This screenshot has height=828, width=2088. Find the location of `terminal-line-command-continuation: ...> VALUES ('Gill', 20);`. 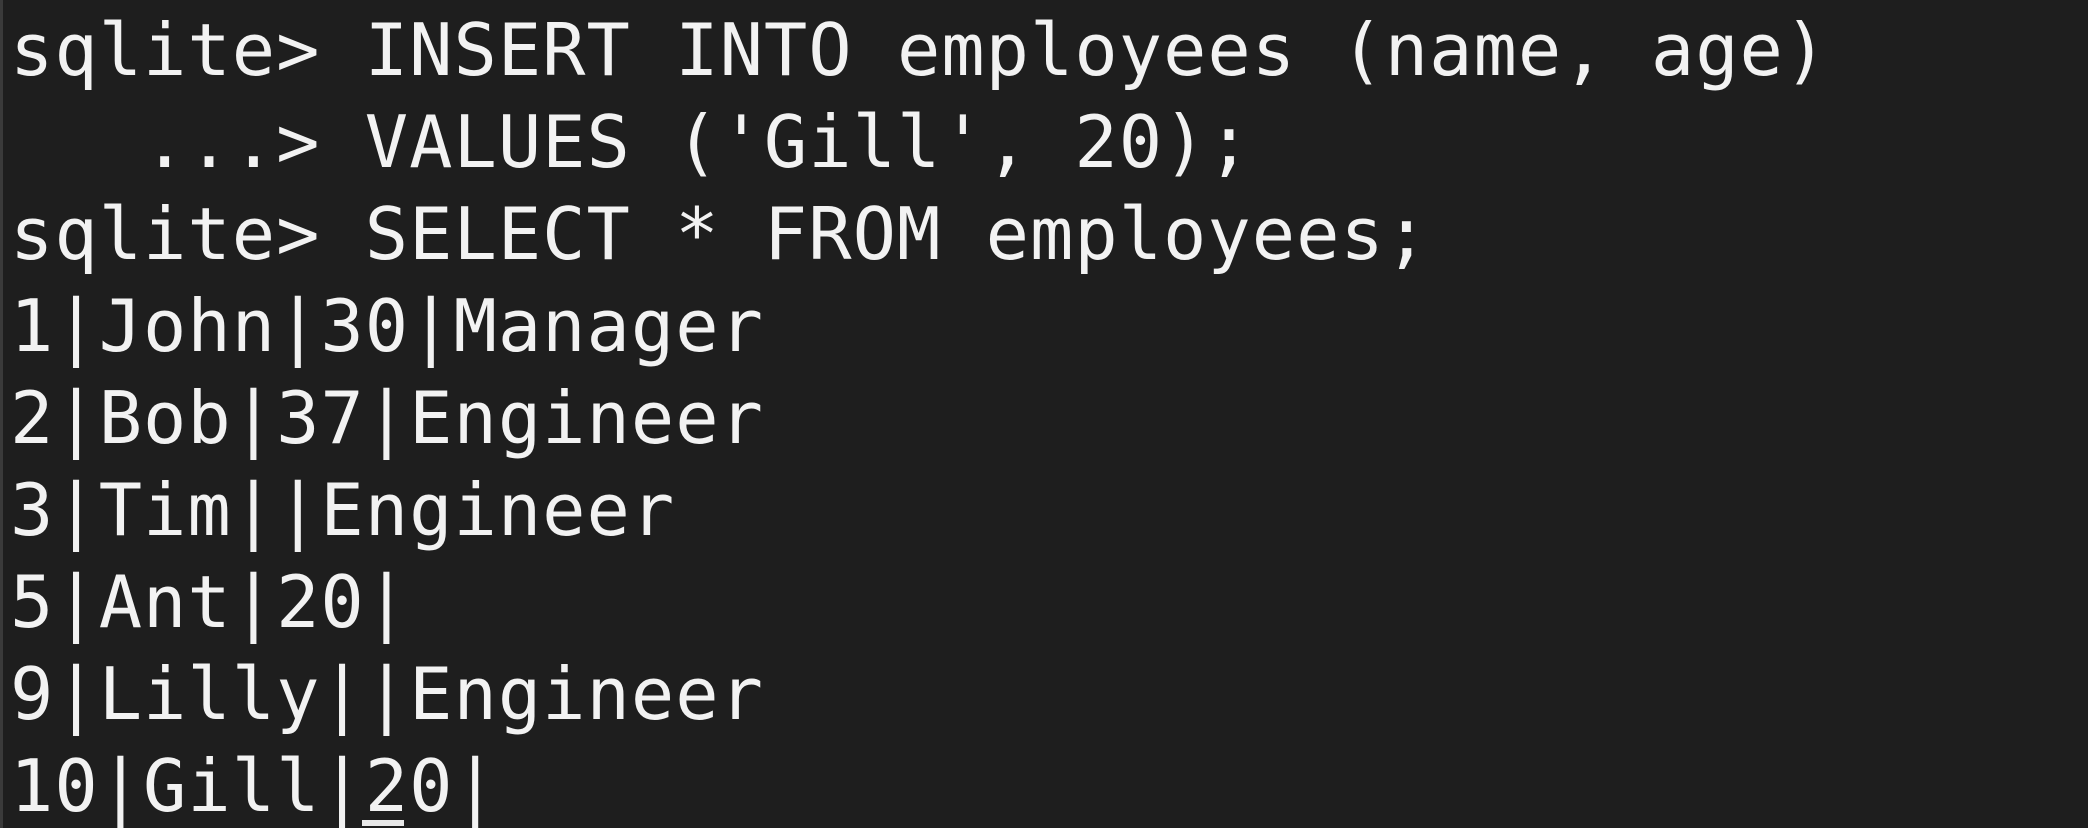

terminal-line-command-continuation: ...> VALUES ('Gill', 20); is located at coordinates (631, 142).